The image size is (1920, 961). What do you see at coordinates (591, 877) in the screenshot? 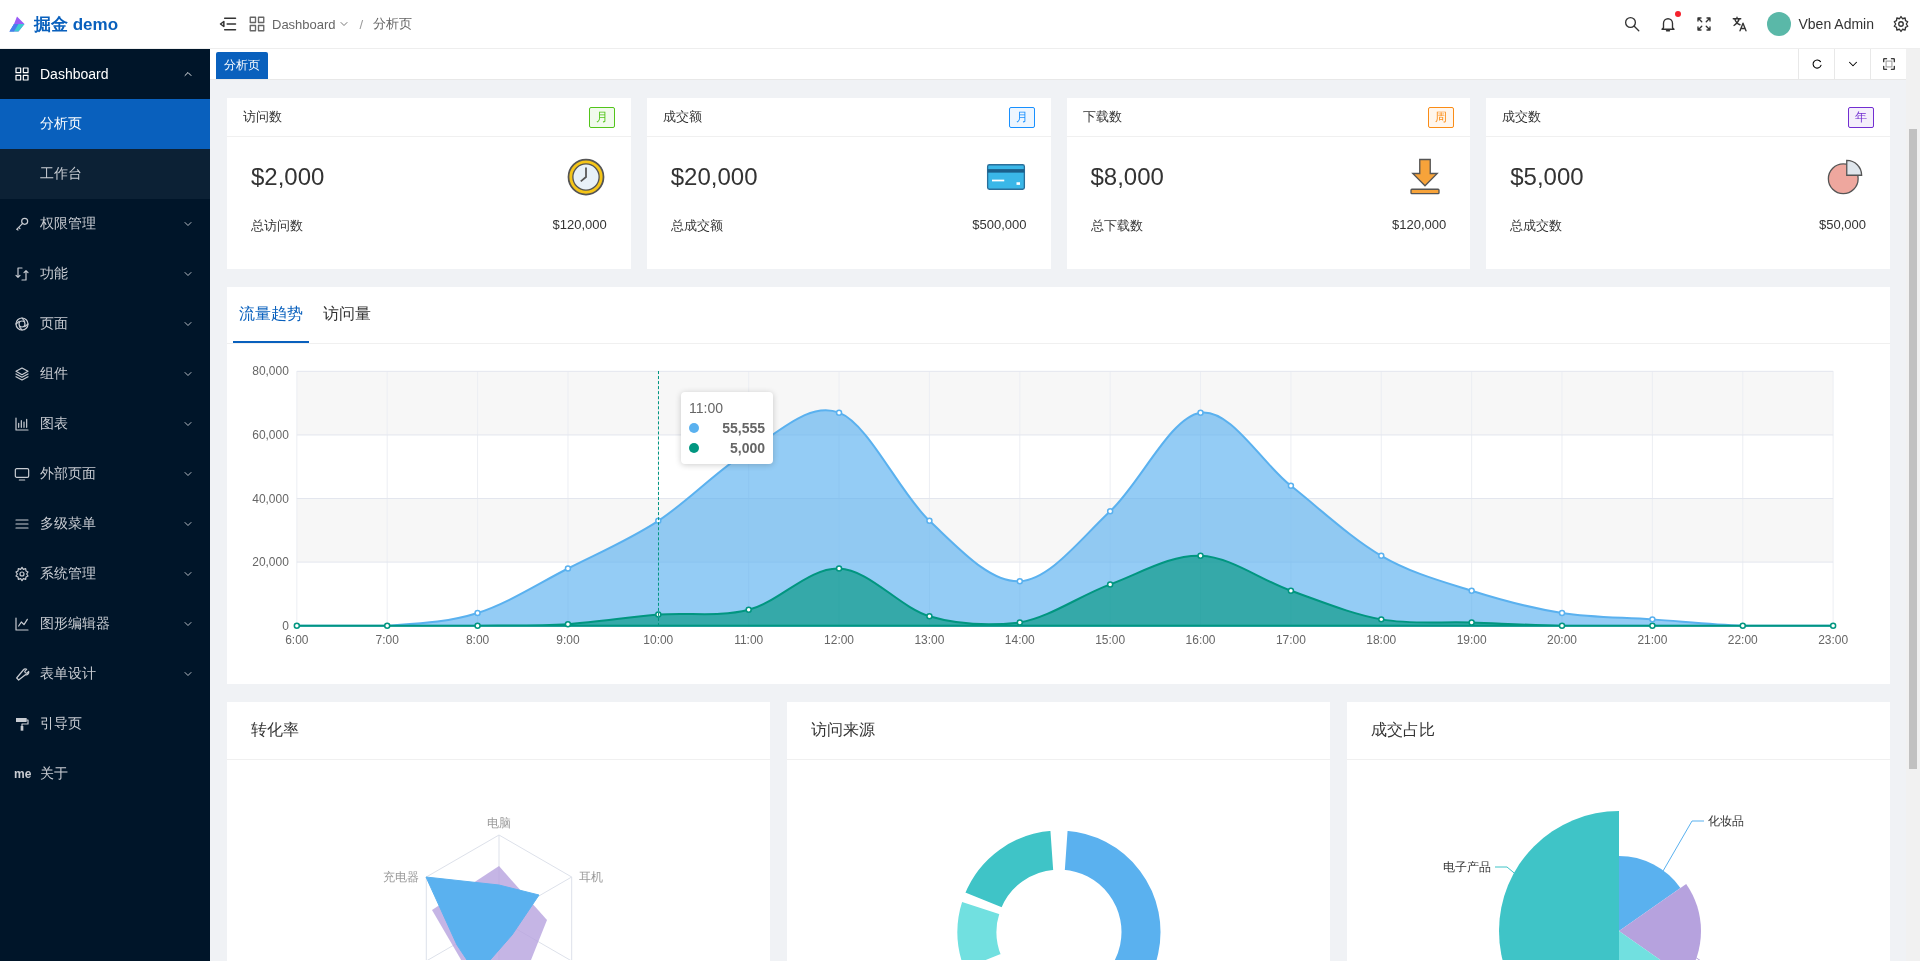
I see `radar-axis-label: 耳机` at bounding box center [591, 877].